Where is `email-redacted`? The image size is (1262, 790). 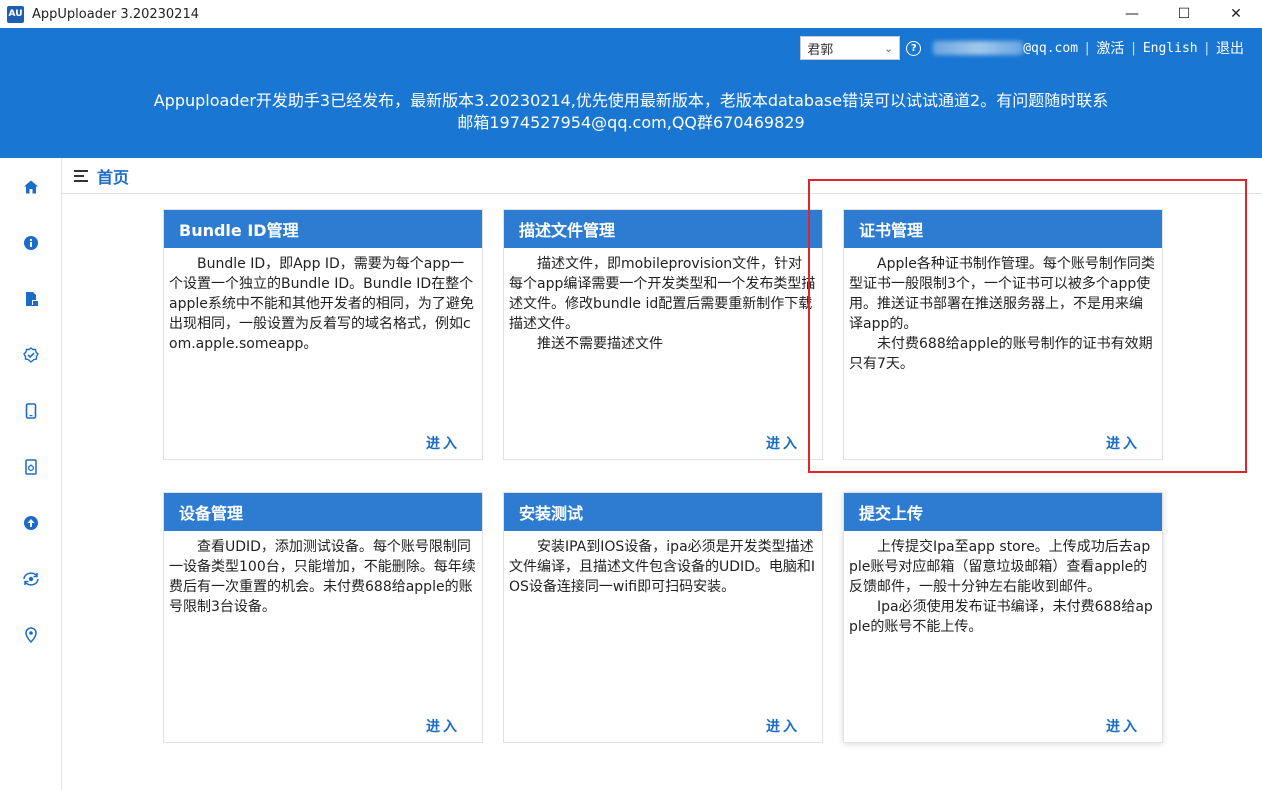 email-redacted is located at coordinates (978, 48).